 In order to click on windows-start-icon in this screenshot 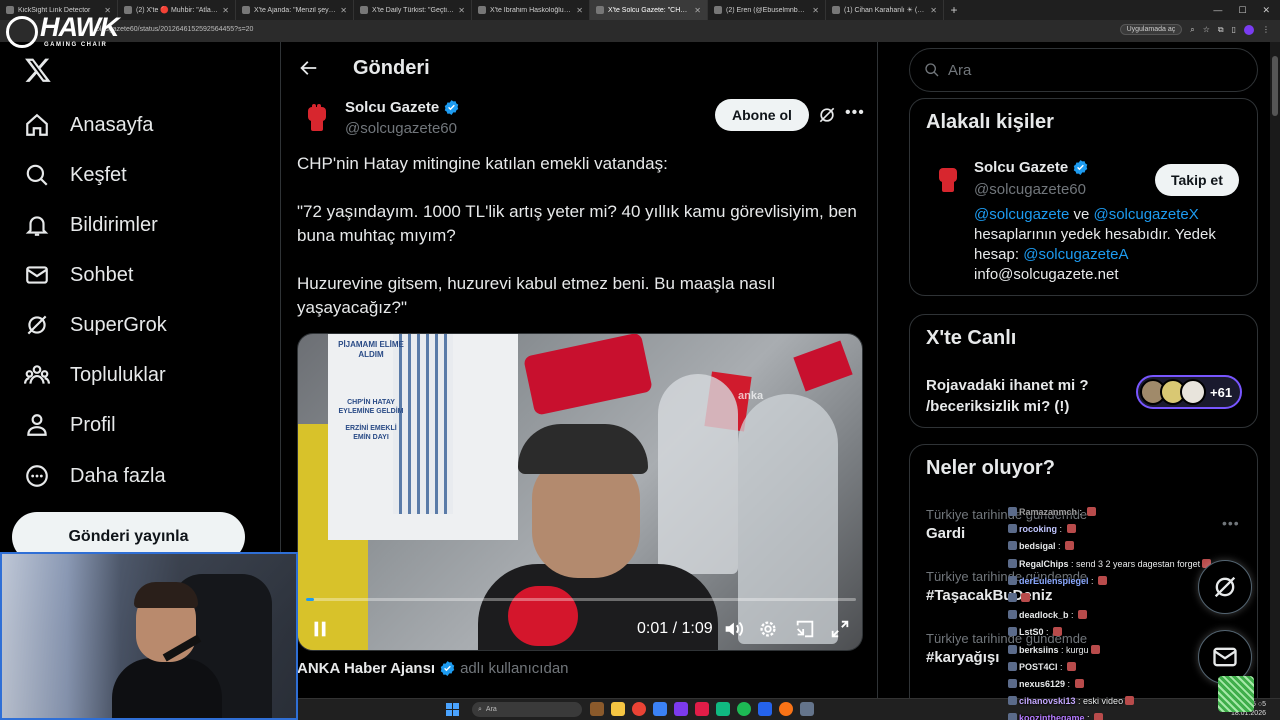, I will do `click(452, 709)`.